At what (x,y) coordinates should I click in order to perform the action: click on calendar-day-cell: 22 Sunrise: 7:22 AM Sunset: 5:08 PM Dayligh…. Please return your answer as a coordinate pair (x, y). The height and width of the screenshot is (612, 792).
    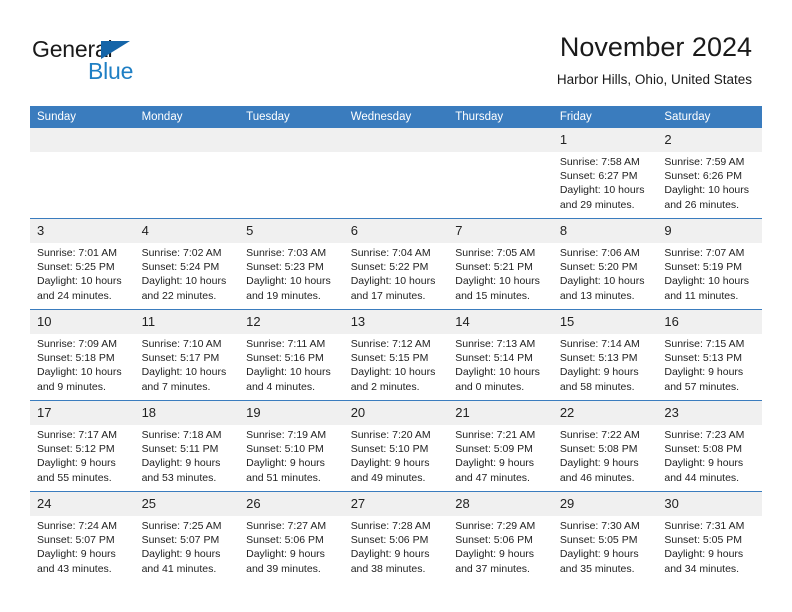
    Looking at the image, I should click on (605, 446).